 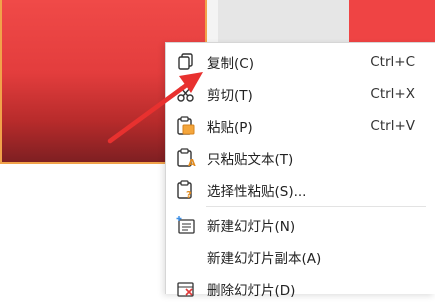 I want to click on menu-item-label: 新建幻灯片副本(A), so click(x=264, y=259).